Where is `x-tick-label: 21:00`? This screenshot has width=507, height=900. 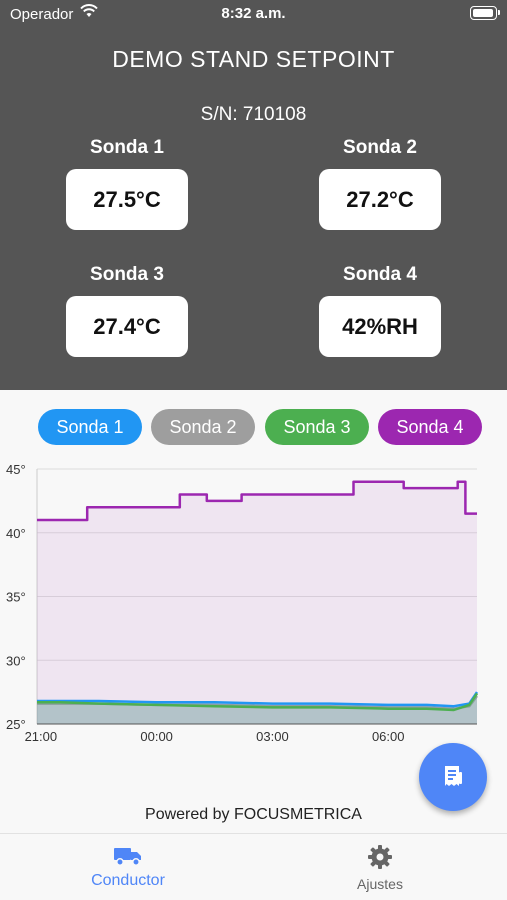 x-tick-label: 21:00 is located at coordinates (41, 736).